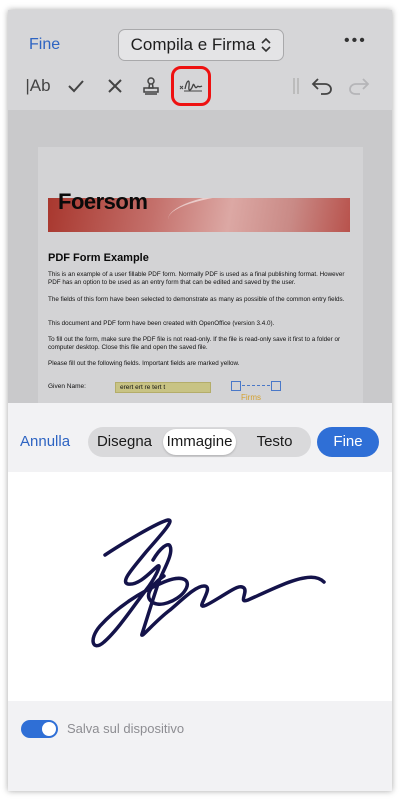 Image resolution: width=401 pixels, height=801 pixels. I want to click on cancel-button: Annulla, so click(45, 441).